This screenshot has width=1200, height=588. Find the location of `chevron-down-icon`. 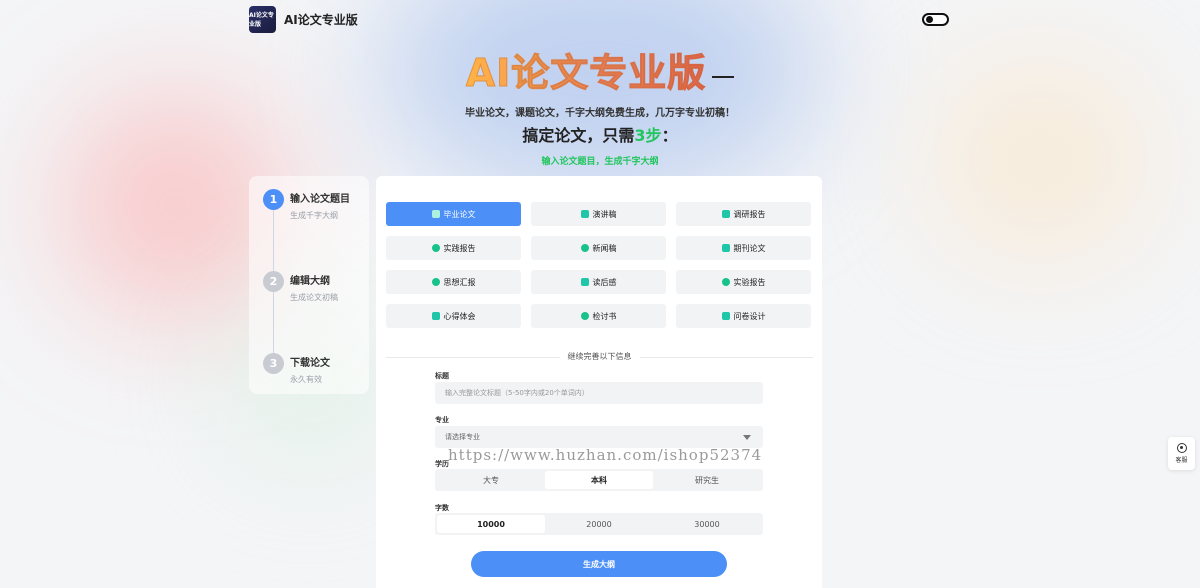

chevron-down-icon is located at coordinates (747, 437).